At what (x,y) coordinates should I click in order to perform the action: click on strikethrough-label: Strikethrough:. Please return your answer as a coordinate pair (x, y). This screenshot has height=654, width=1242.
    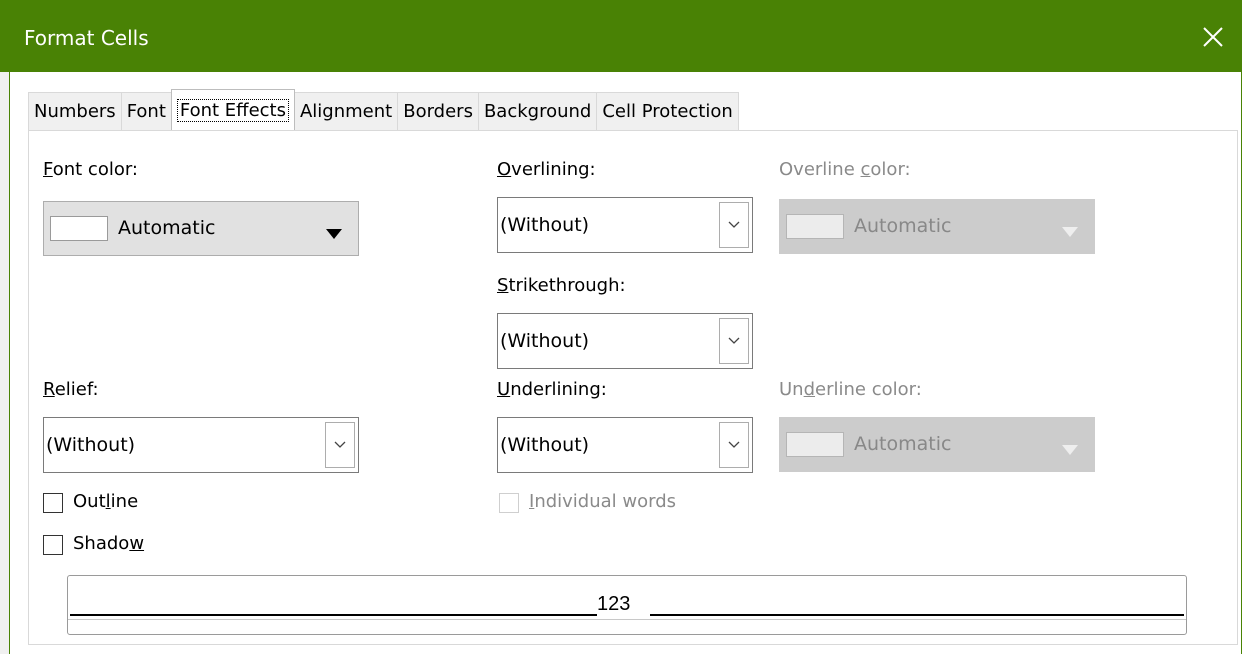
    Looking at the image, I should click on (561, 285).